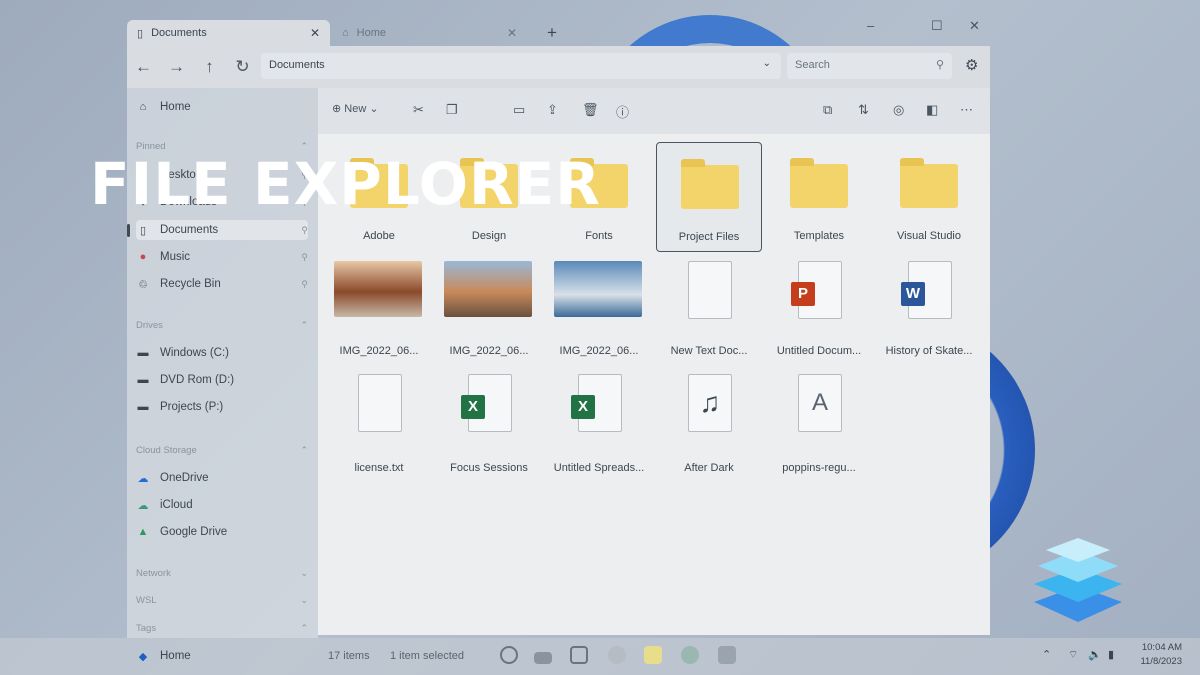  I want to click on section-network: Network ⌄, so click(222, 573).